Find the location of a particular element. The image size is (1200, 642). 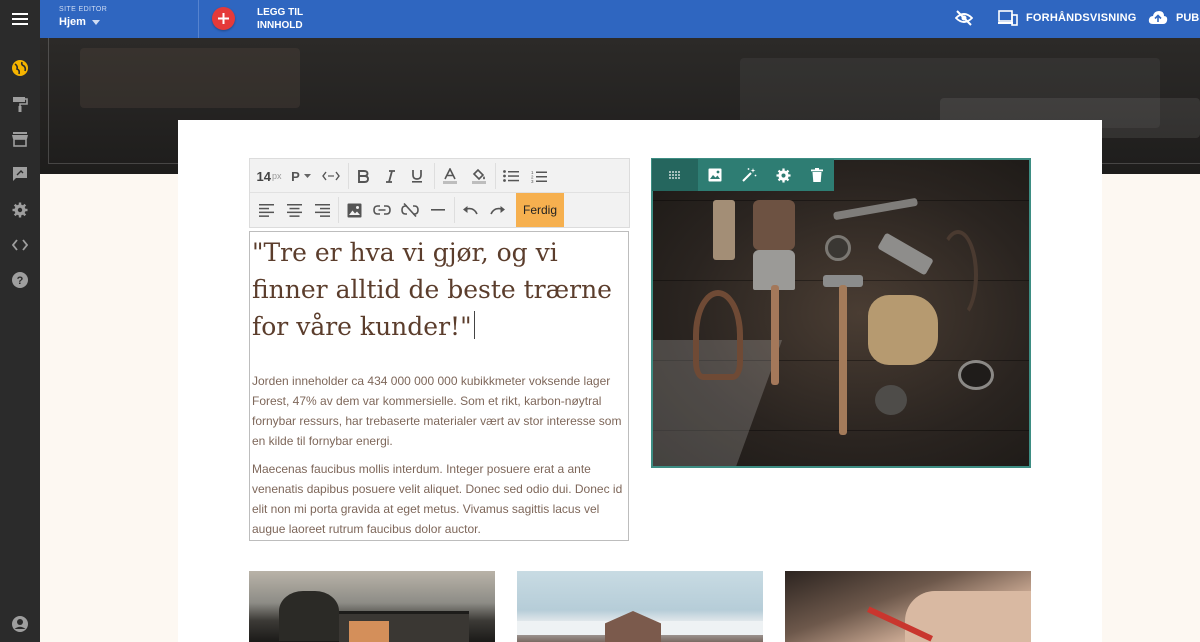

plus-icon is located at coordinates (223, 18).